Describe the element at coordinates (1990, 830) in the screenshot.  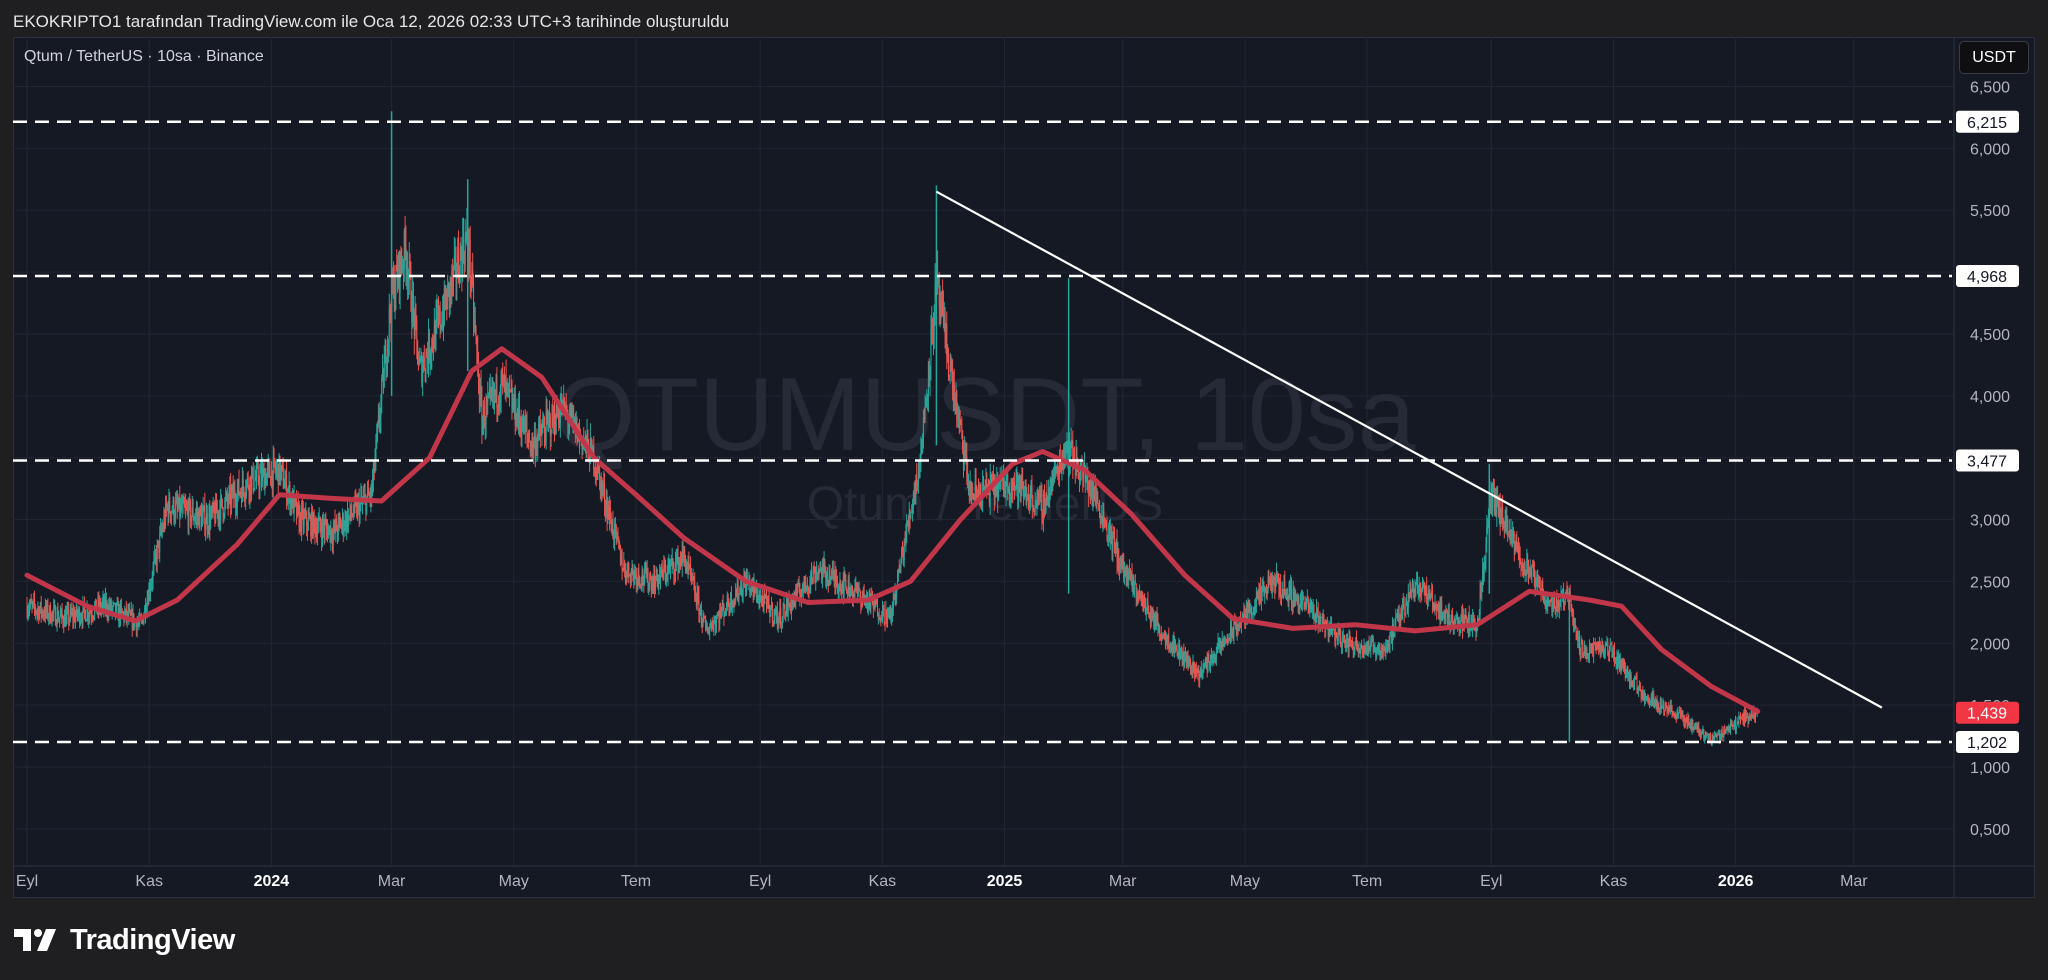
I see `y-tick-label: 0,500` at that location.